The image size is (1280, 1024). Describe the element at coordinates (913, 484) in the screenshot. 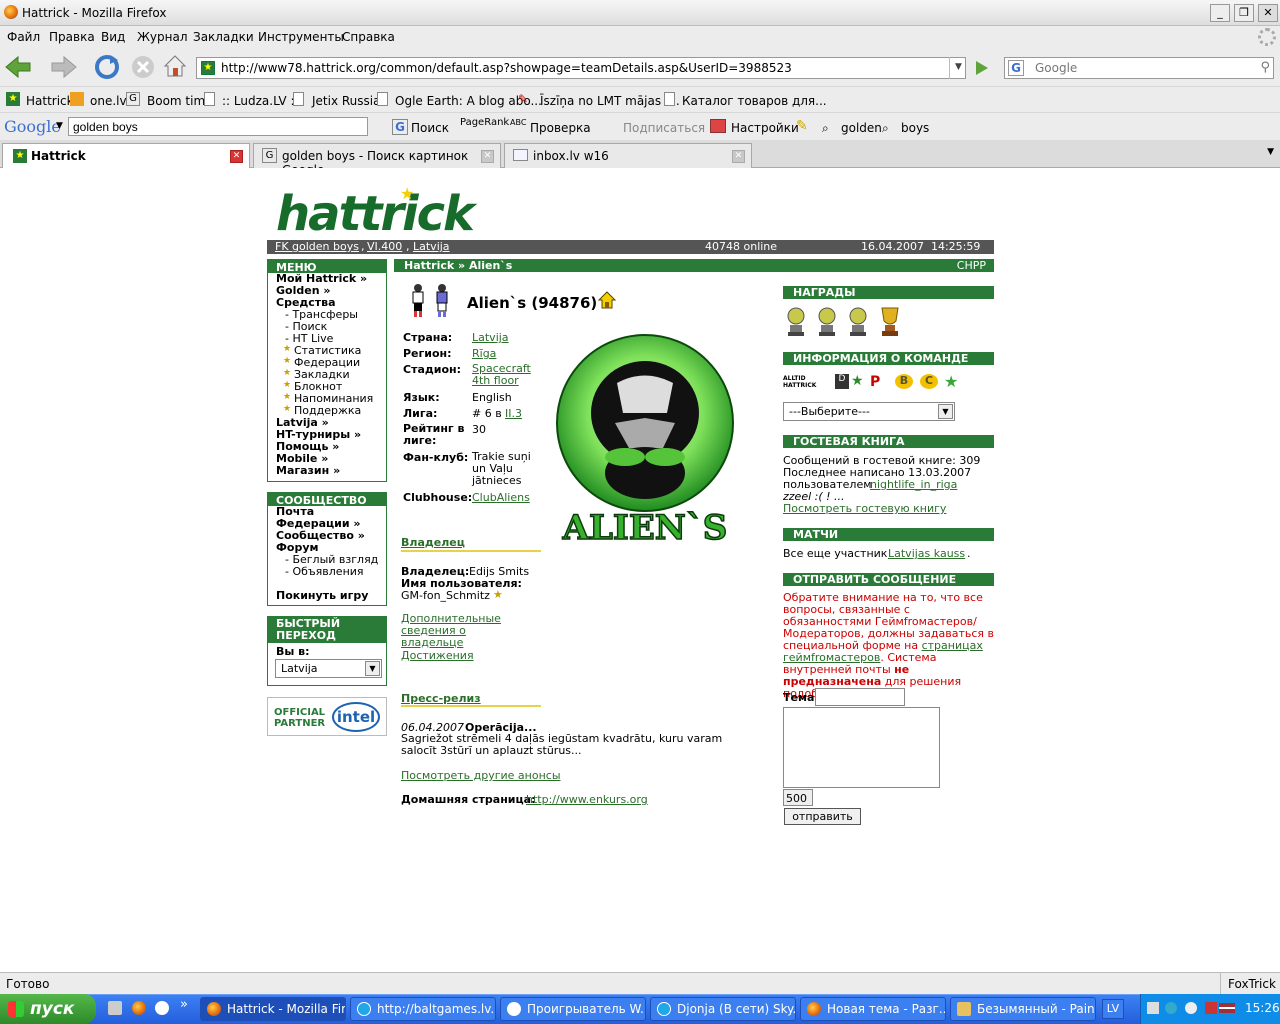

I see `guestbook-user-link: nightlife_in_riga` at that location.